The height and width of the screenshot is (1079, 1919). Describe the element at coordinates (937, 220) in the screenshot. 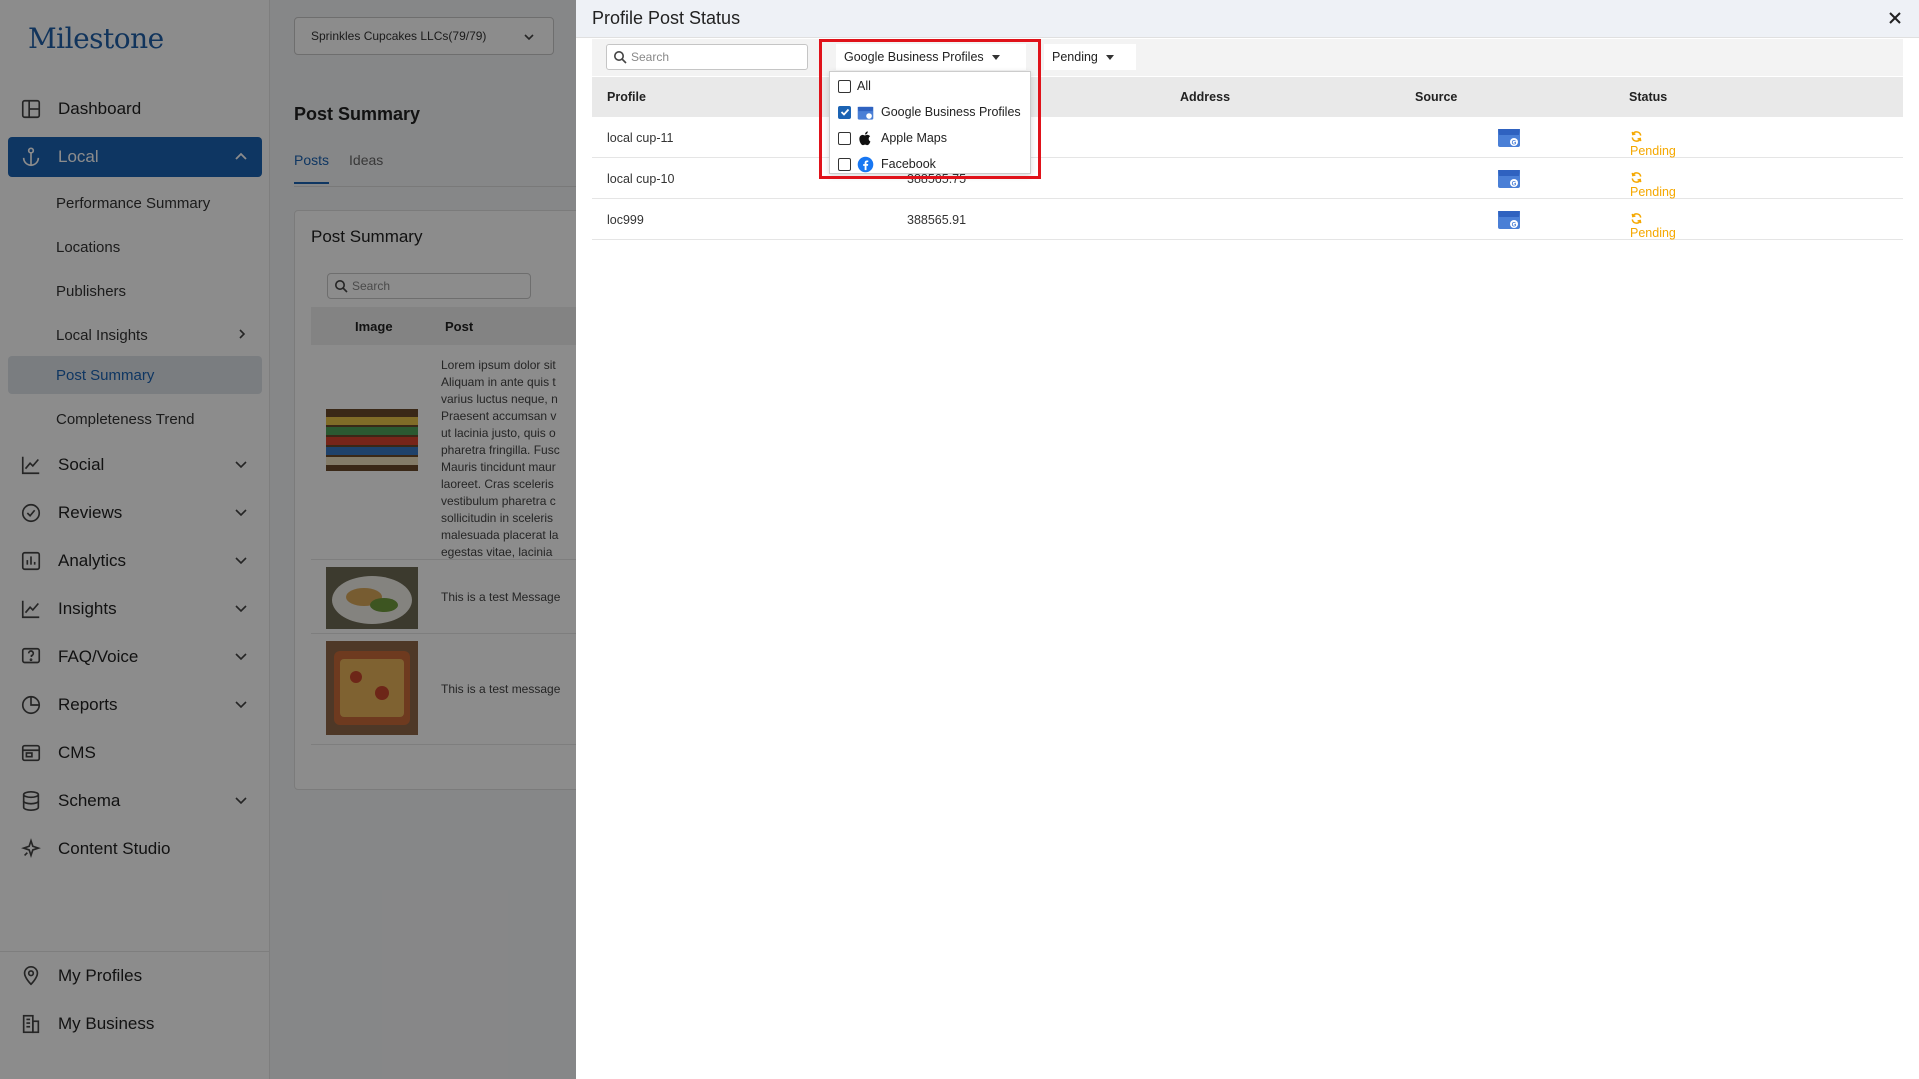

I see `row-address: 388565.91` at that location.